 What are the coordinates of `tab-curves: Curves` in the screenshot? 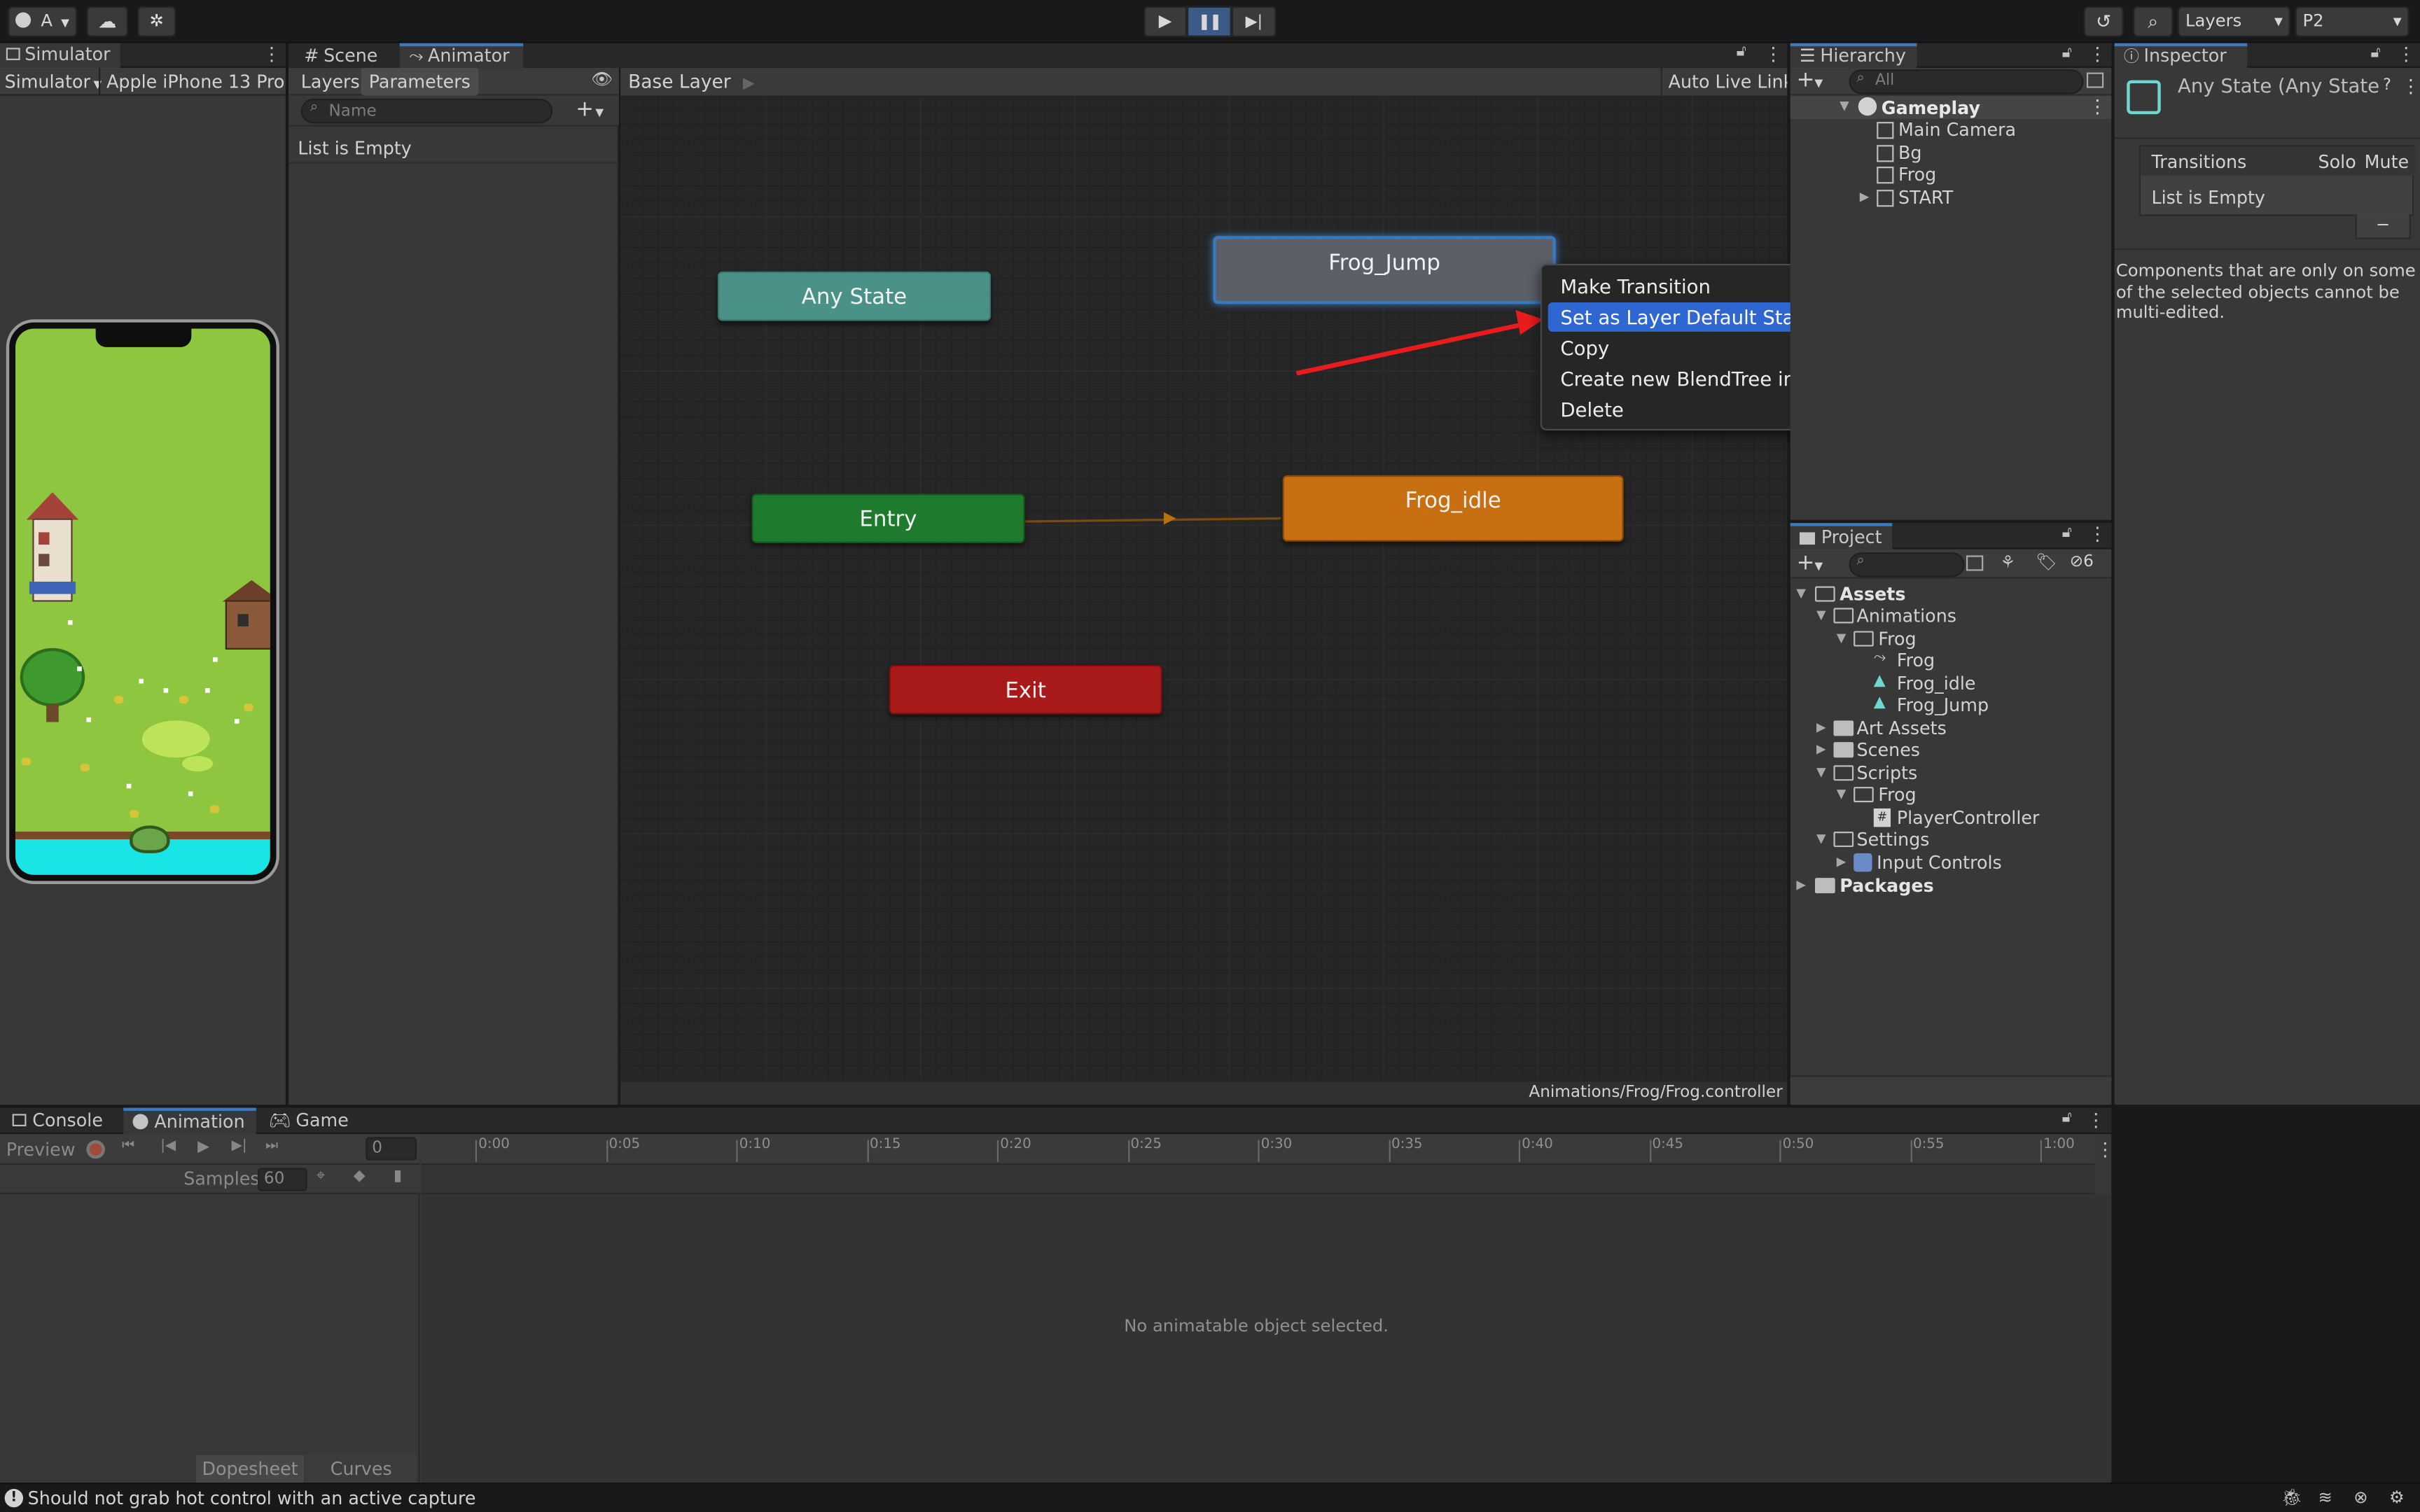 It's located at (361, 1470).